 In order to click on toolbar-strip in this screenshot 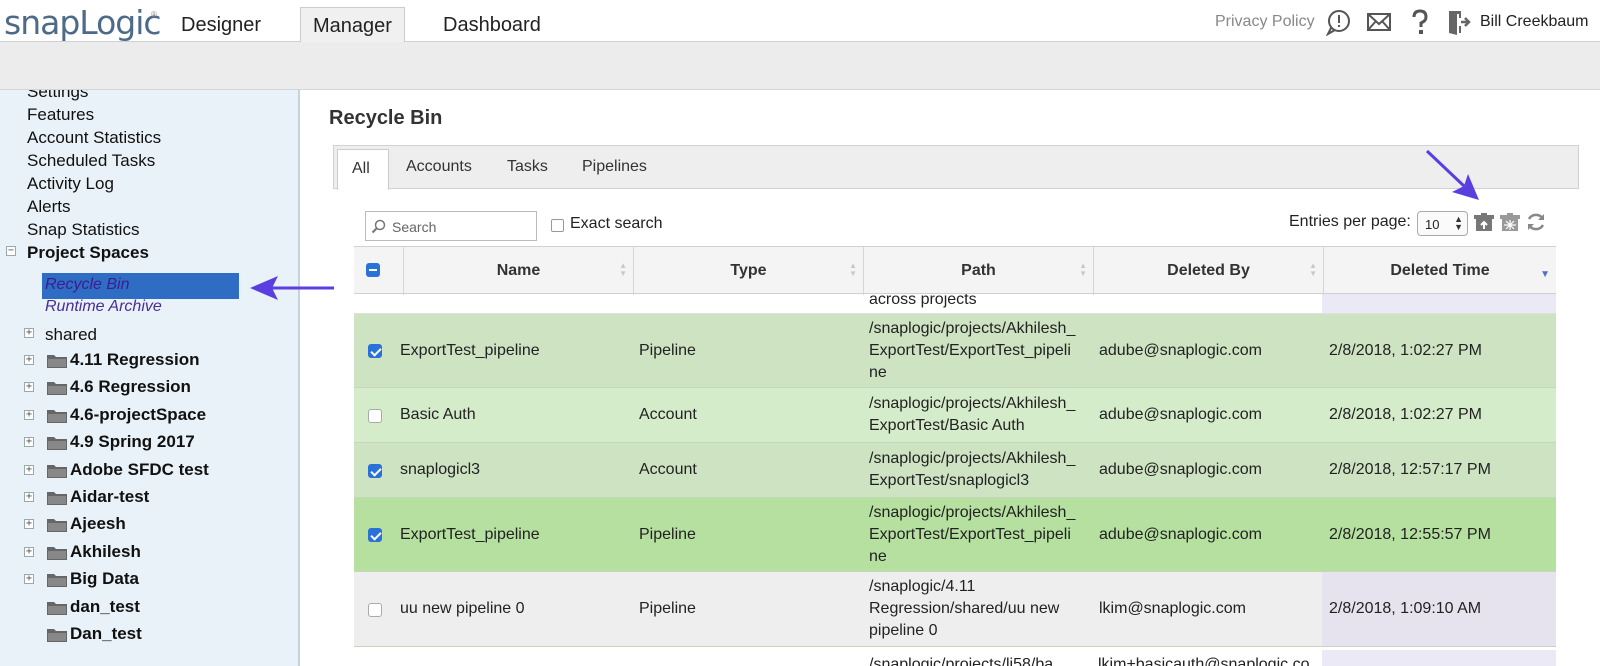, I will do `click(800, 66)`.